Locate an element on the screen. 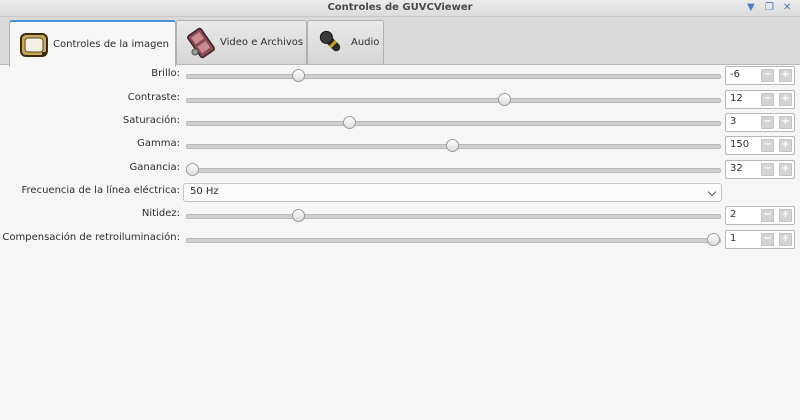 Image resolution: width=800 pixels, height=420 pixels. frecuencia-value: 50 Hz is located at coordinates (204, 191).